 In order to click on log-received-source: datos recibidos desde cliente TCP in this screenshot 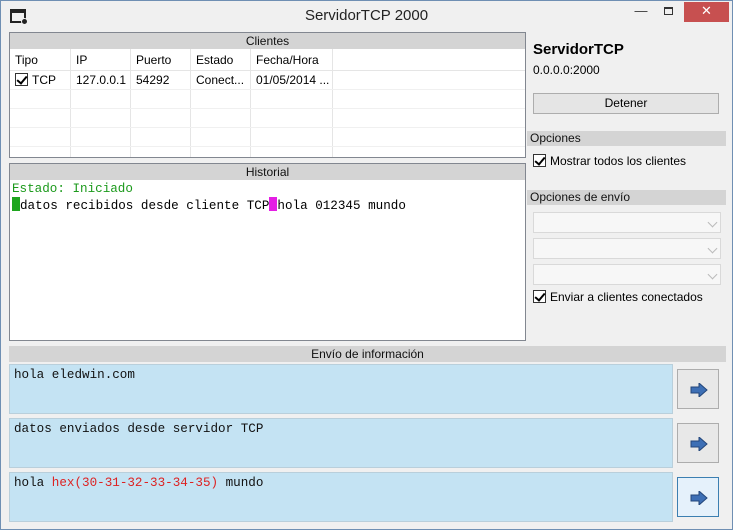, I will do `click(145, 206)`.